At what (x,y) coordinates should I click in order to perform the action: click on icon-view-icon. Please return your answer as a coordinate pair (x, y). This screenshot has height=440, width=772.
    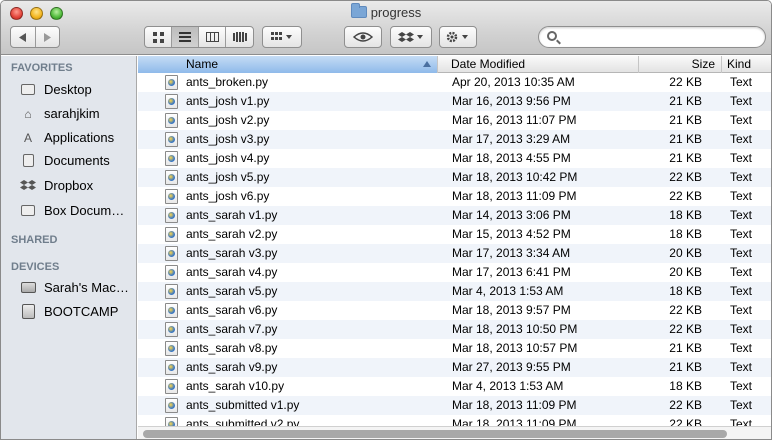
    Looking at the image, I should click on (158, 37).